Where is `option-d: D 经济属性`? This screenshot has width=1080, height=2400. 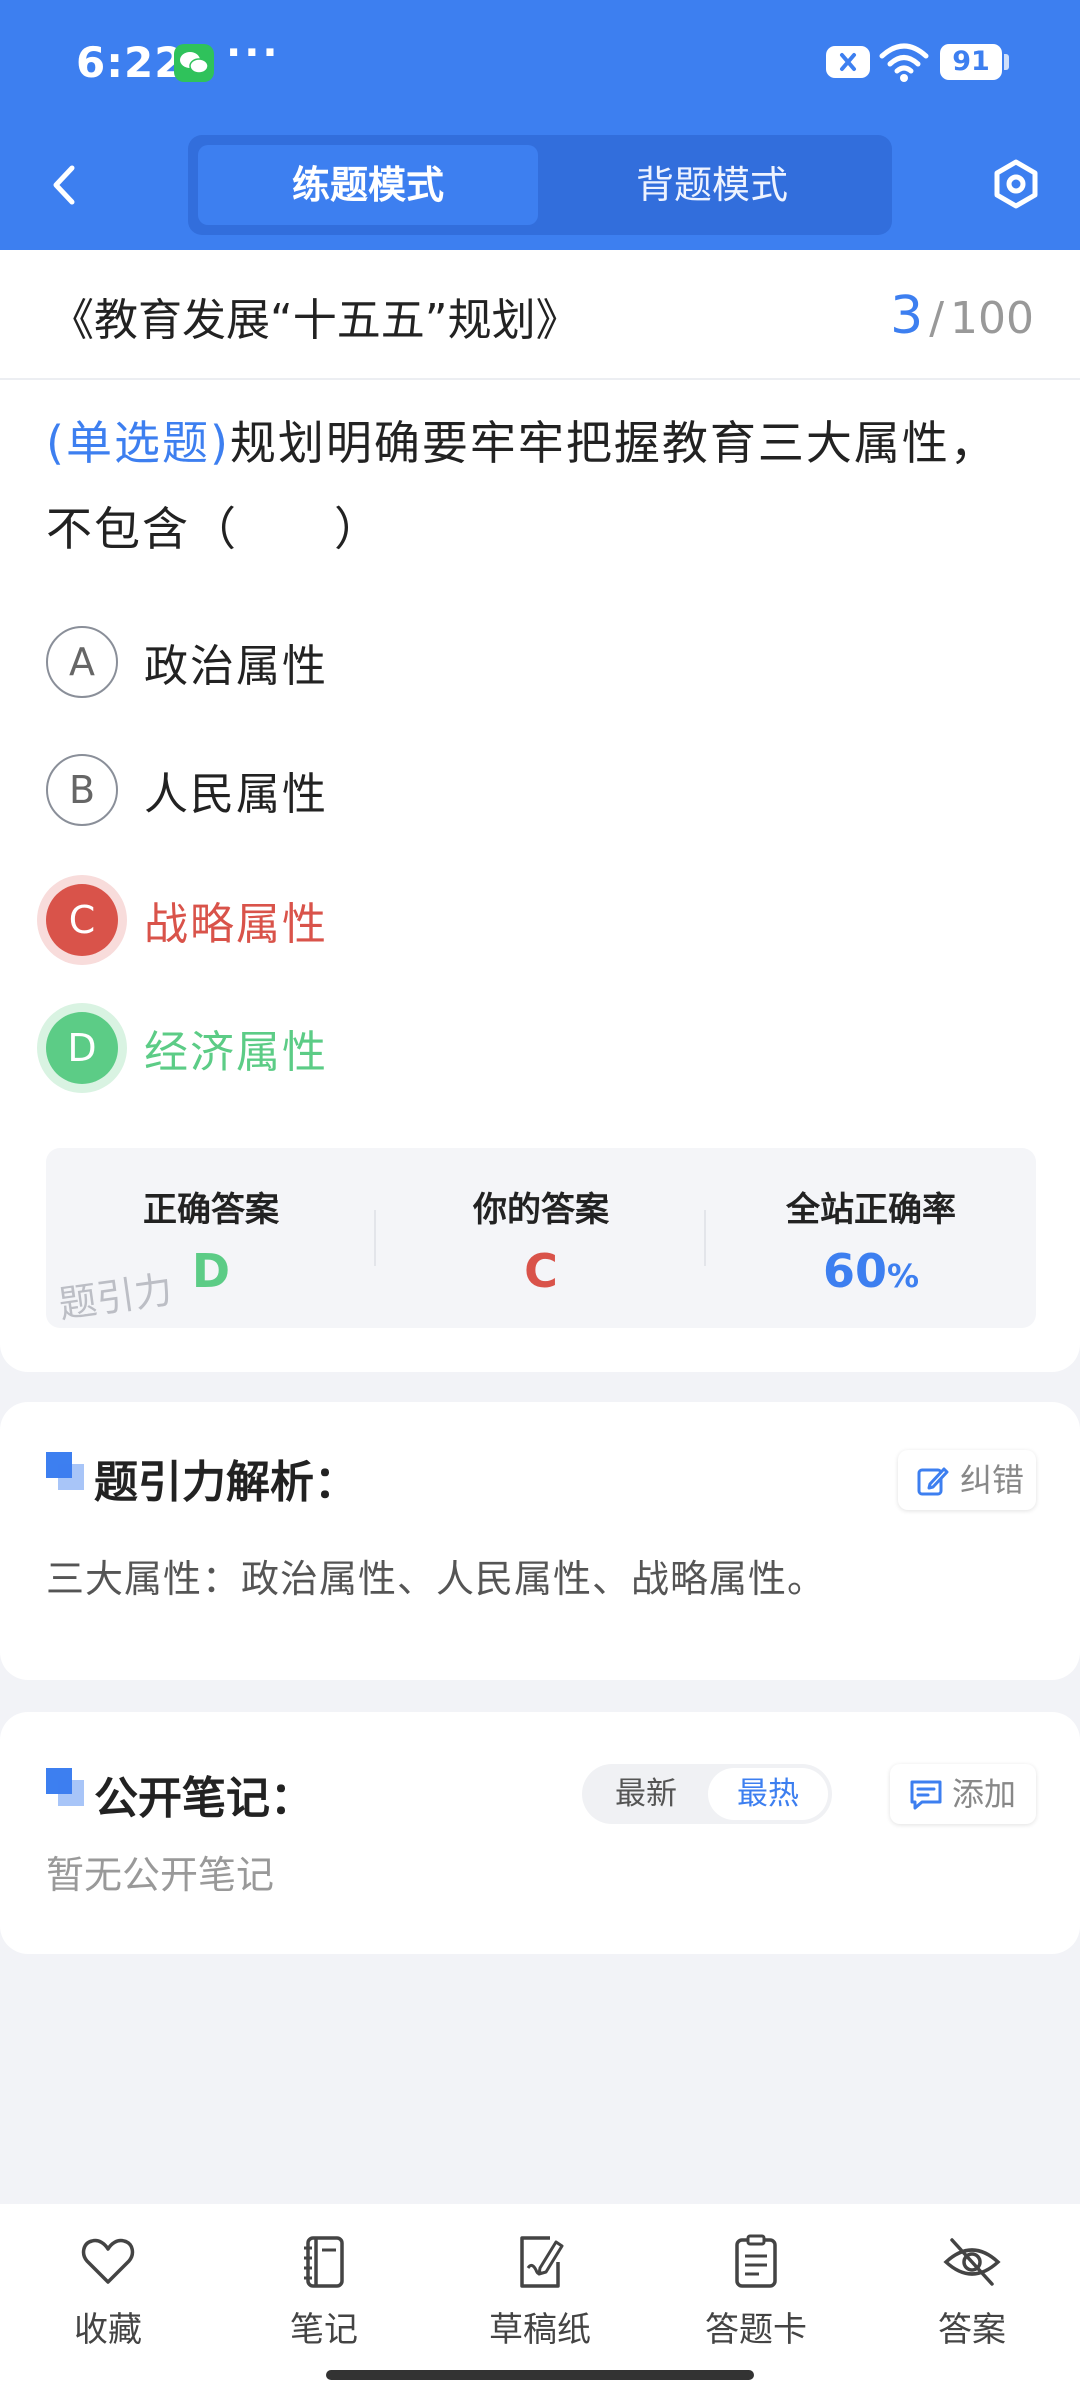
option-d: D 经济属性 is located at coordinates (496, 1048).